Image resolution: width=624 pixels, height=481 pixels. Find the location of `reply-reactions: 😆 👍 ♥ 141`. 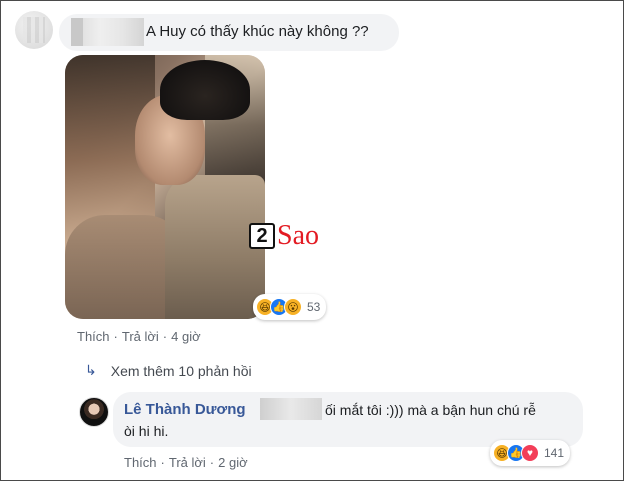

reply-reactions: 😆 👍 ♥ 141 is located at coordinates (530, 453).